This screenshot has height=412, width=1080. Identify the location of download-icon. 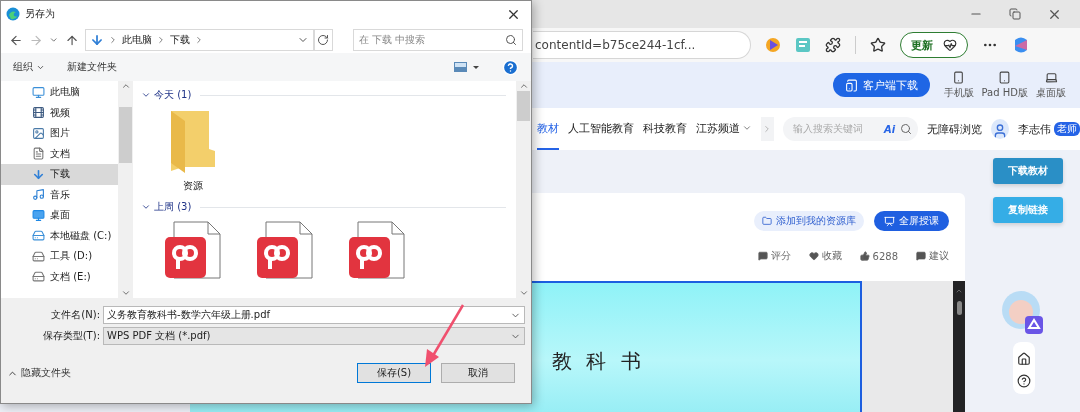
(38, 174).